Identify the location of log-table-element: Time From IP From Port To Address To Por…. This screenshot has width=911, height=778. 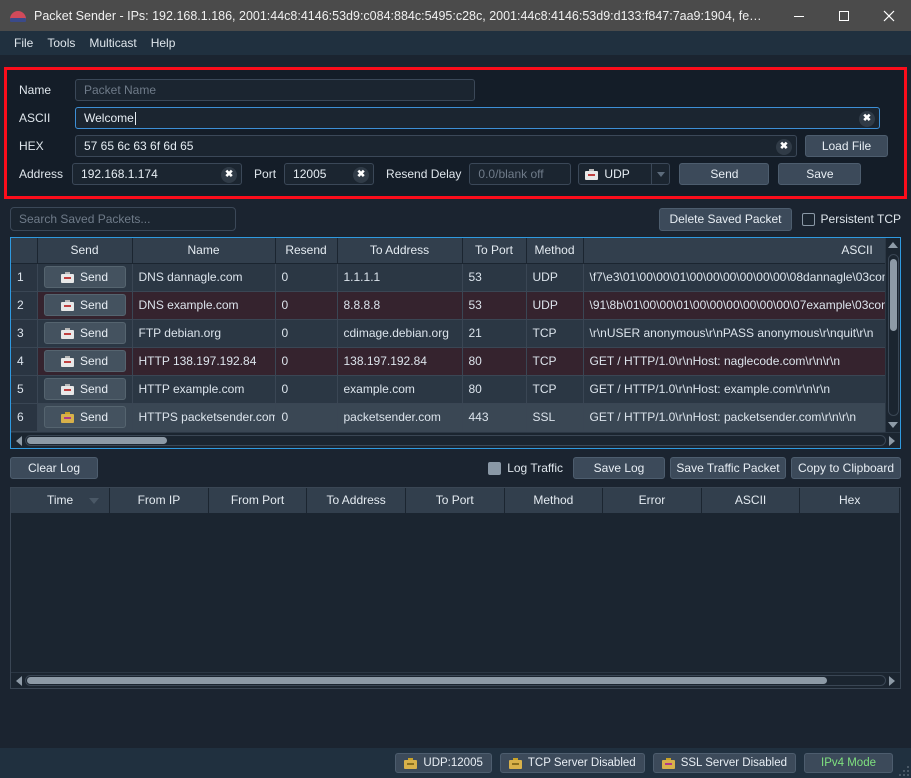
(455, 501).